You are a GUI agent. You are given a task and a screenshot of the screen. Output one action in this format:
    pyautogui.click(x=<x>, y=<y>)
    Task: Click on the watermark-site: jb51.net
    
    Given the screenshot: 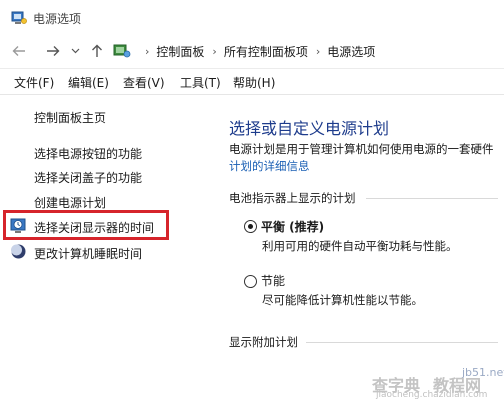 What is the action you would take?
    pyautogui.click(x=483, y=372)
    